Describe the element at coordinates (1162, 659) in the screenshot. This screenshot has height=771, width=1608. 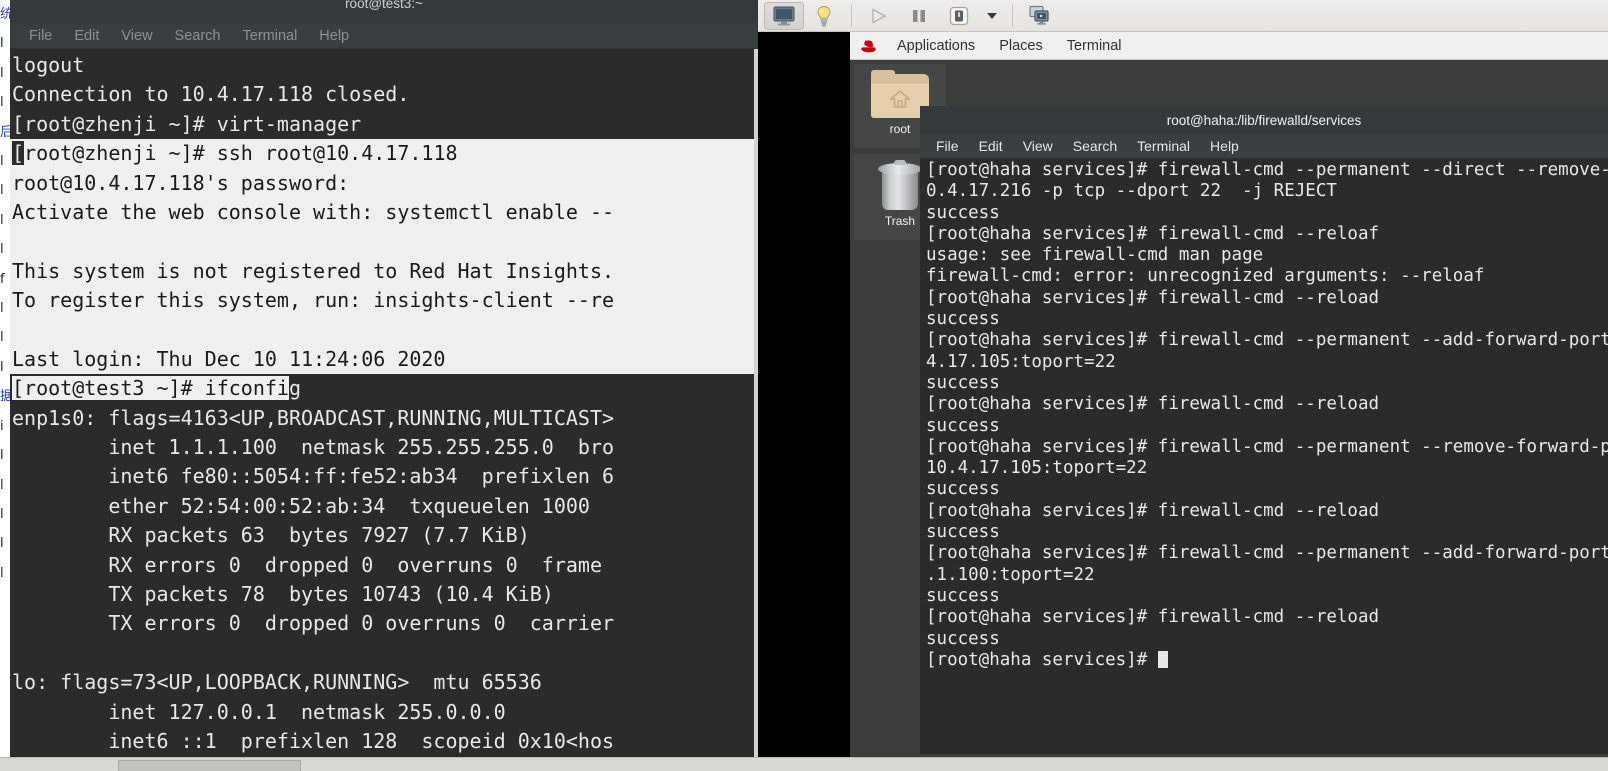
I see `text-cursor` at that location.